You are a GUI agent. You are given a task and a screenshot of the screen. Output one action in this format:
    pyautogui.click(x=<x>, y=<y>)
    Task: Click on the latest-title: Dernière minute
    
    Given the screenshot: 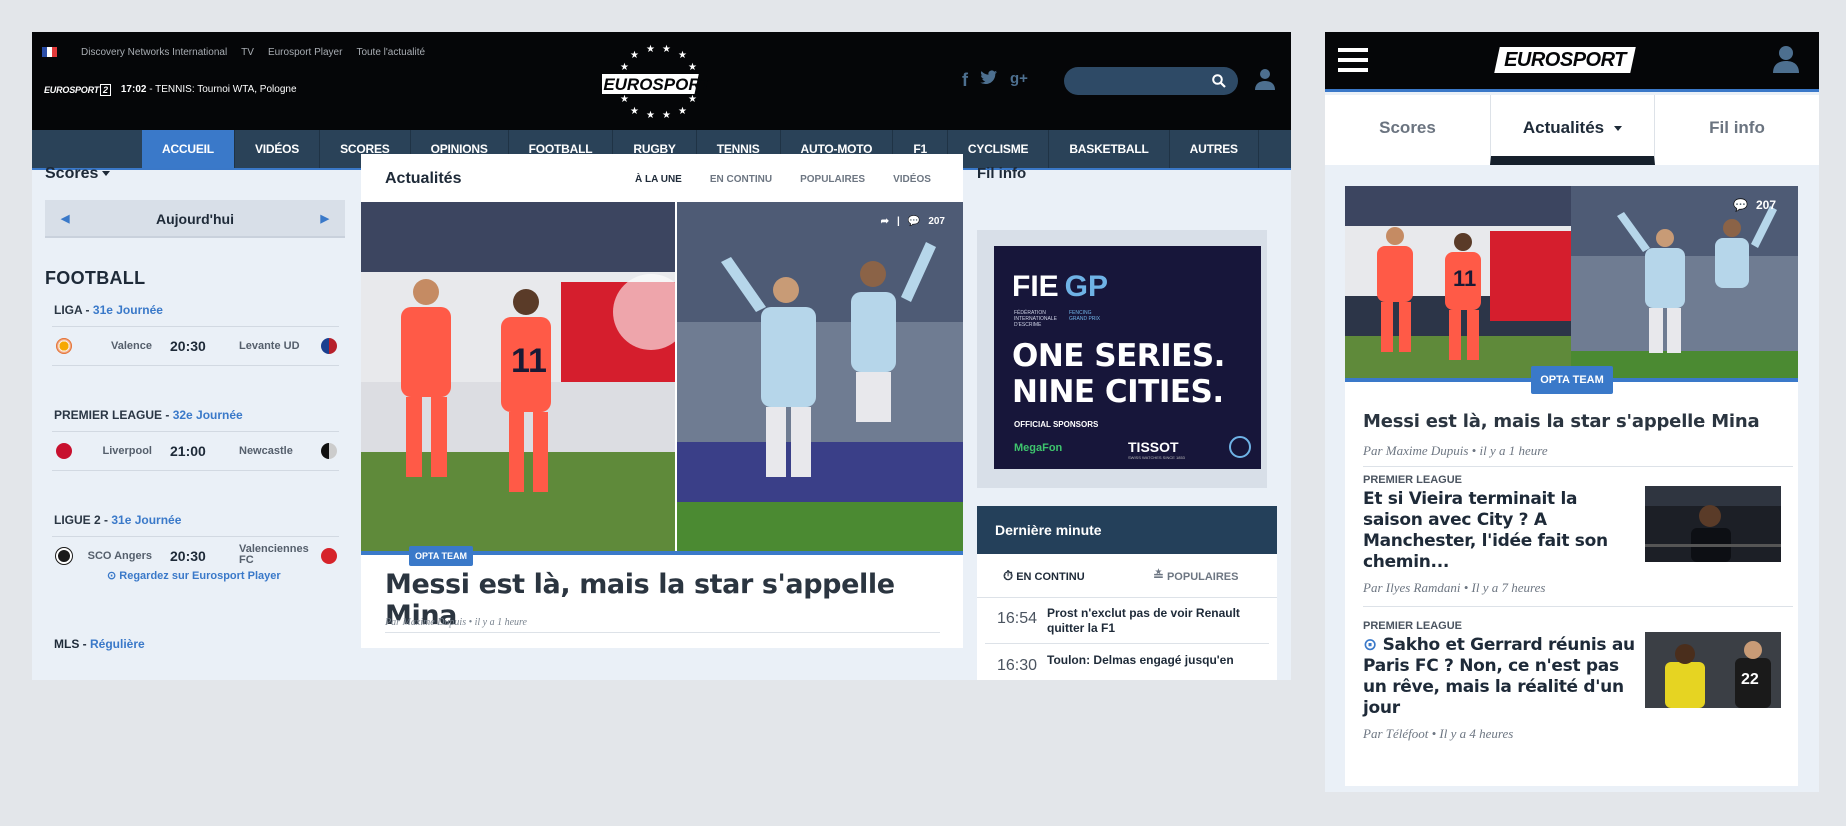 What is the action you would take?
    pyautogui.click(x=1127, y=530)
    